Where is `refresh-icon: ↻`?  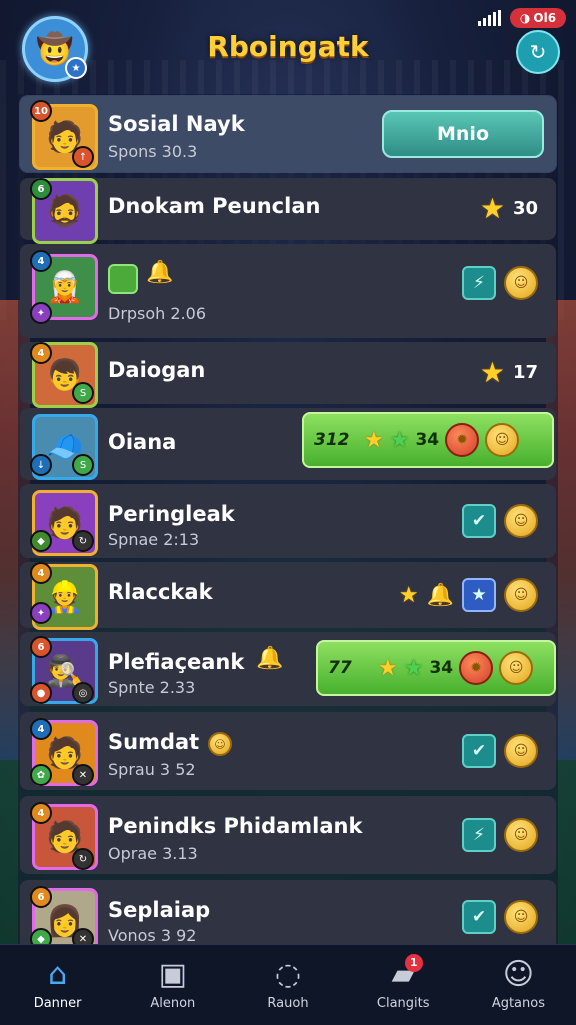
refresh-icon: ↻ is located at coordinates (538, 52).